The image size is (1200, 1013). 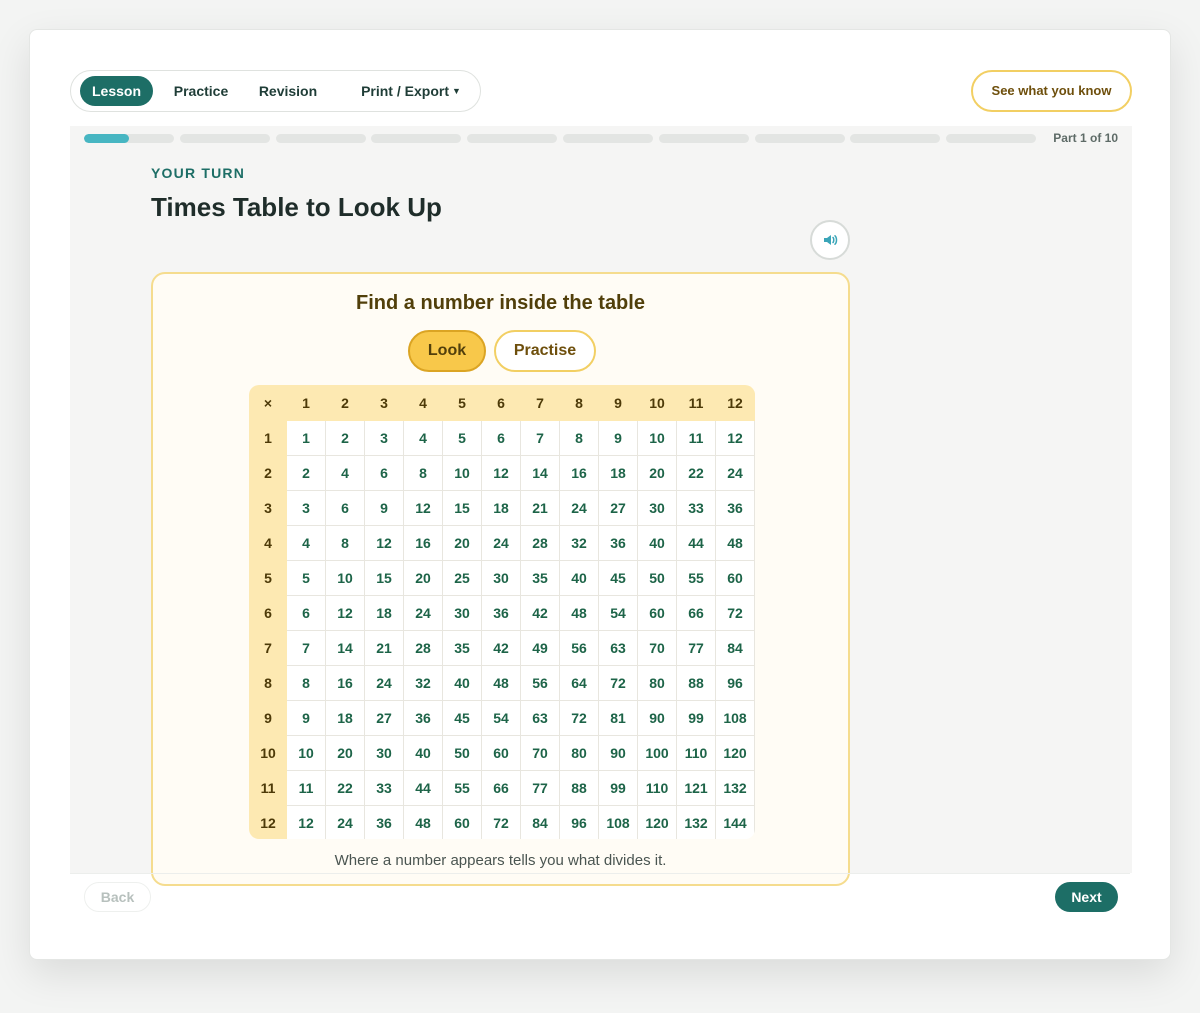 What do you see at coordinates (462, 578) in the screenshot?
I see `table-cell: 25` at bounding box center [462, 578].